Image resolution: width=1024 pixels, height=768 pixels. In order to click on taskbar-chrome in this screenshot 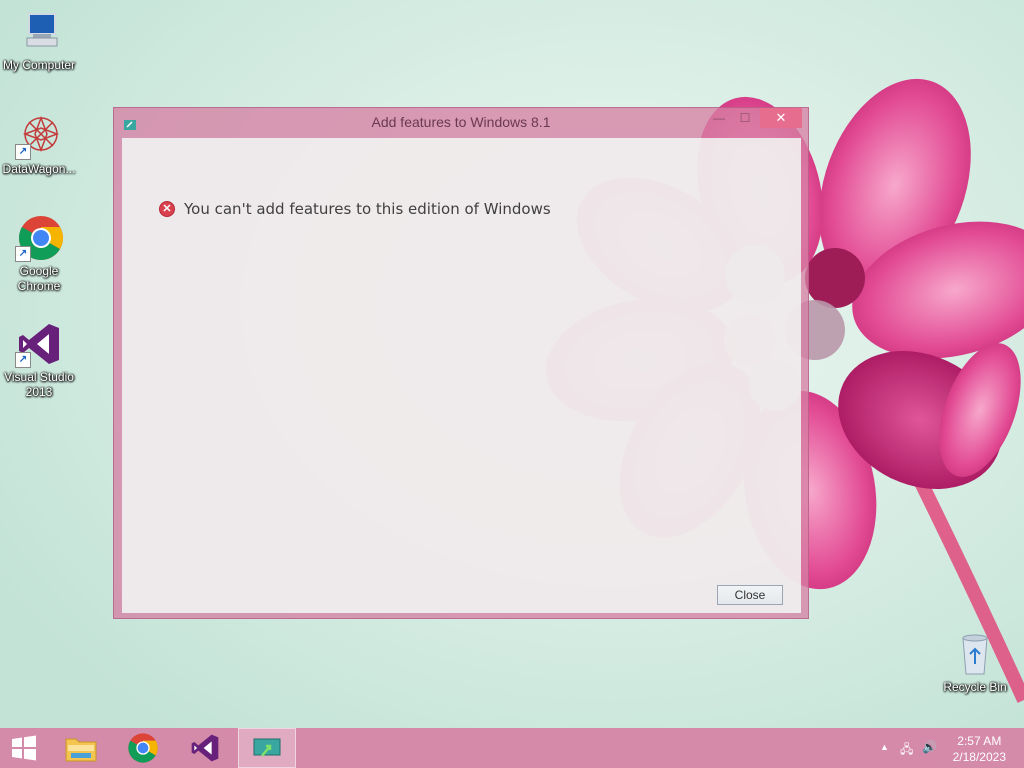, I will do `click(143, 748)`.